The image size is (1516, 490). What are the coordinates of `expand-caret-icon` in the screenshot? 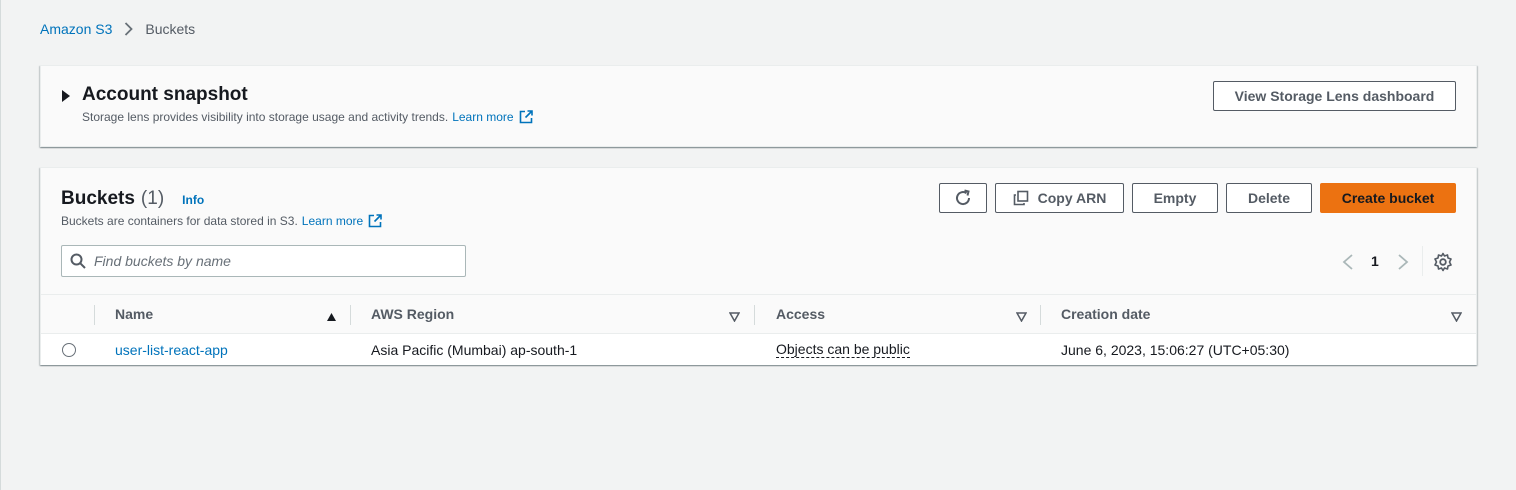 It's located at (66, 96).